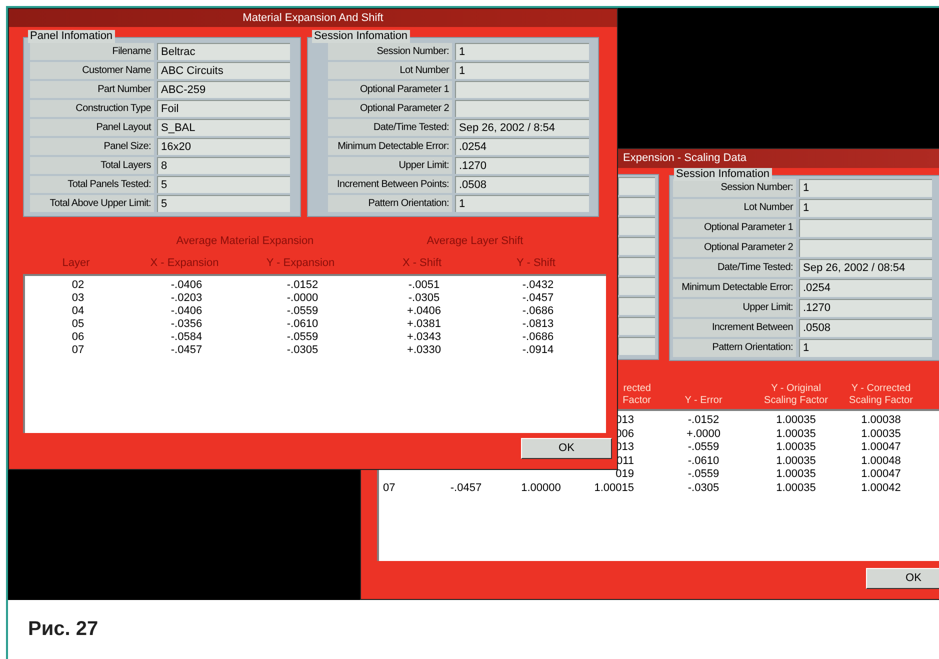  I want to click on table-cell-text: 1.00015, so click(614, 488).